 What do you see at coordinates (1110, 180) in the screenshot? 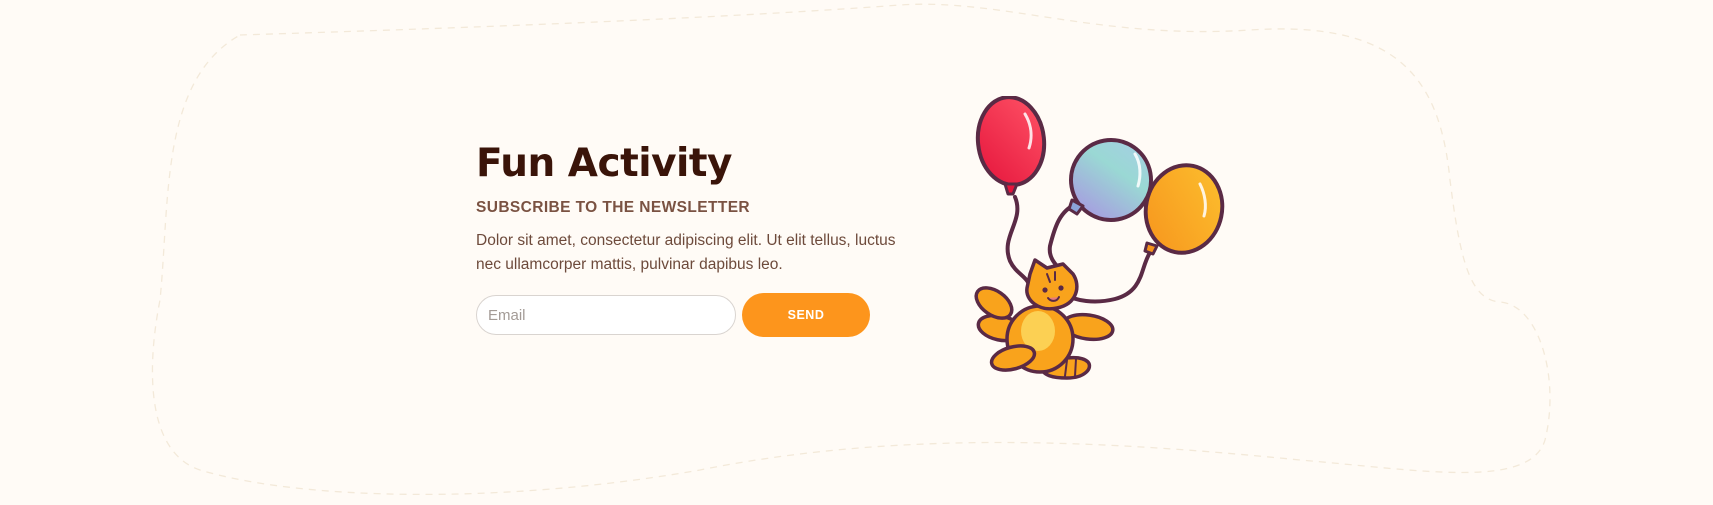
I see `blue-balloon-icon` at bounding box center [1110, 180].